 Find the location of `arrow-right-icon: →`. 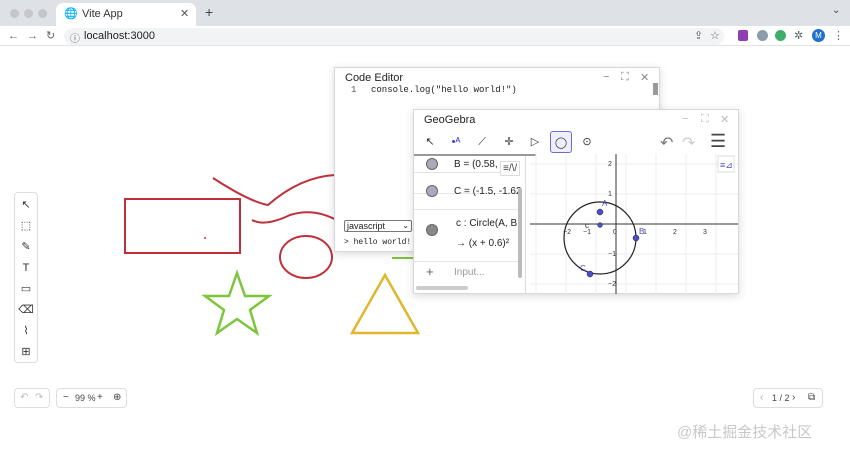

arrow-right-icon: → is located at coordinates (32, 36).